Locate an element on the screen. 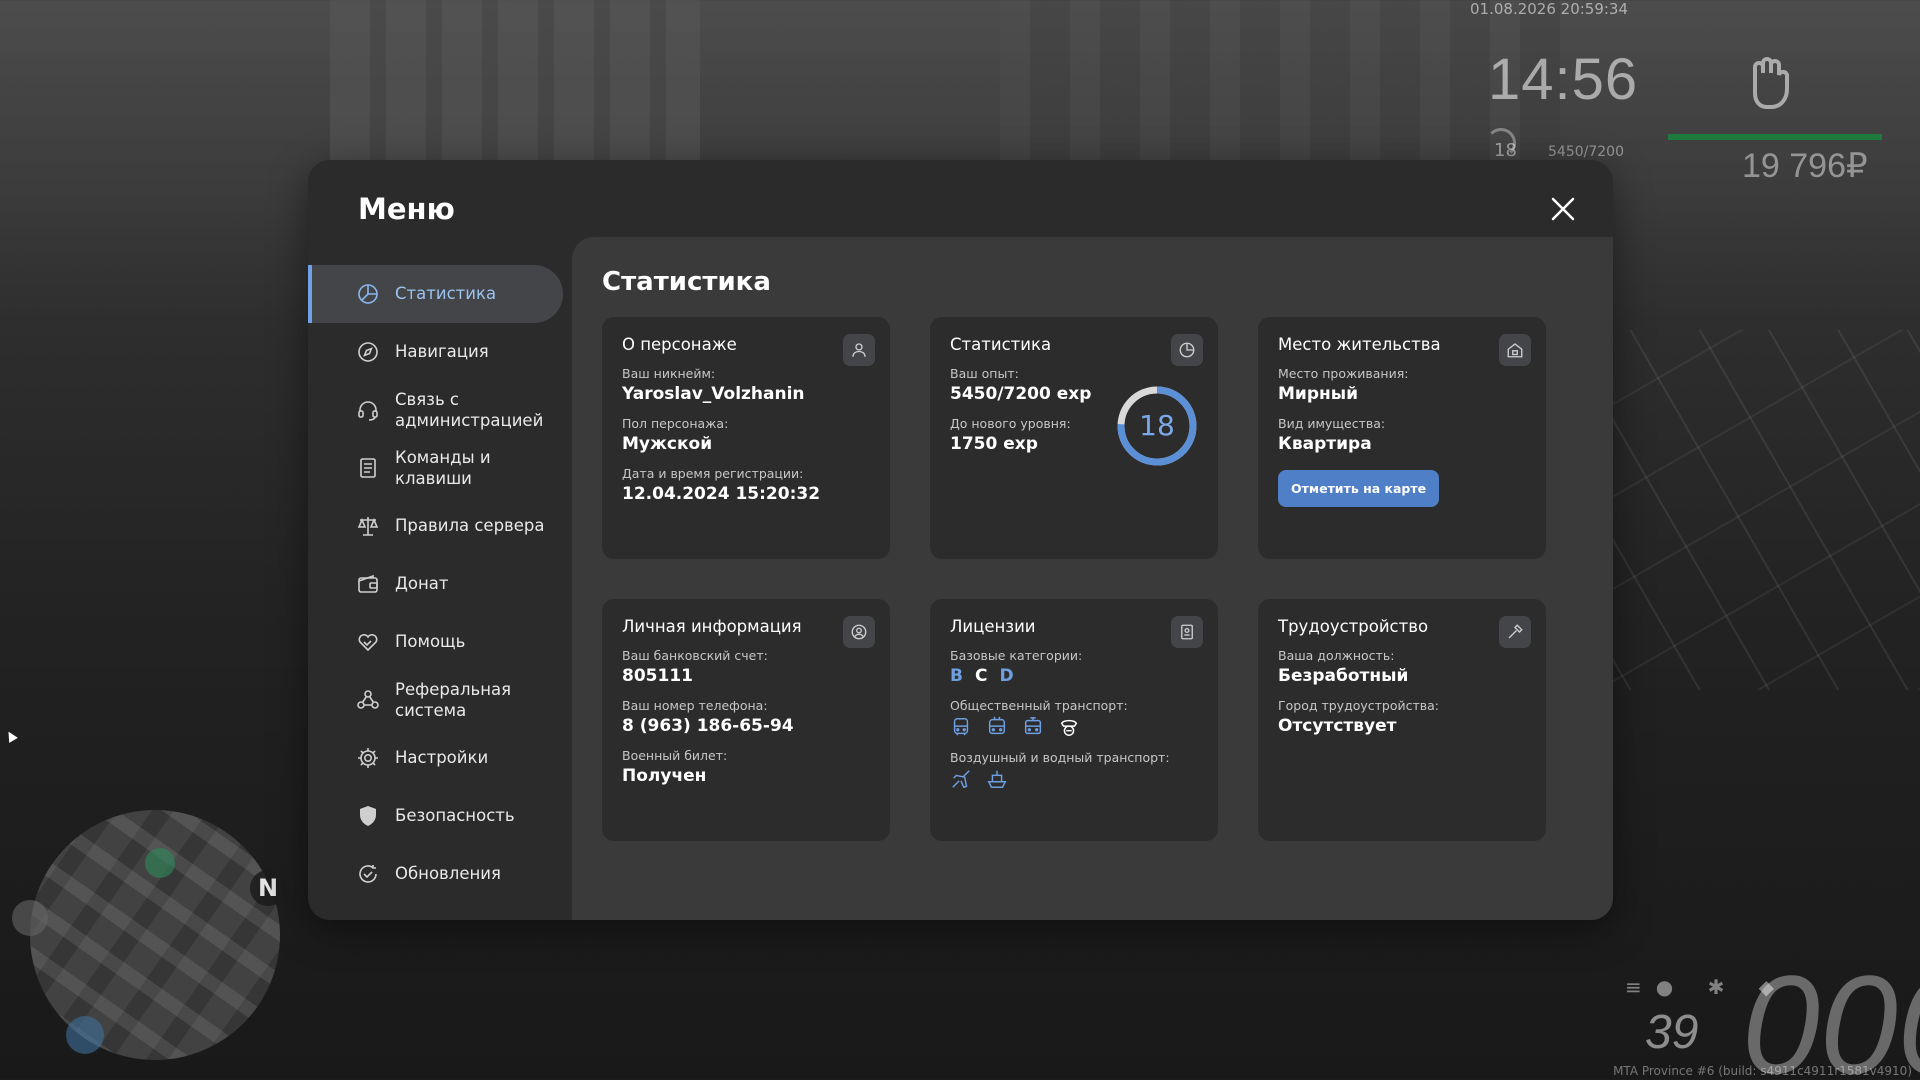  boat-icon is located at coordinates (997, 779).